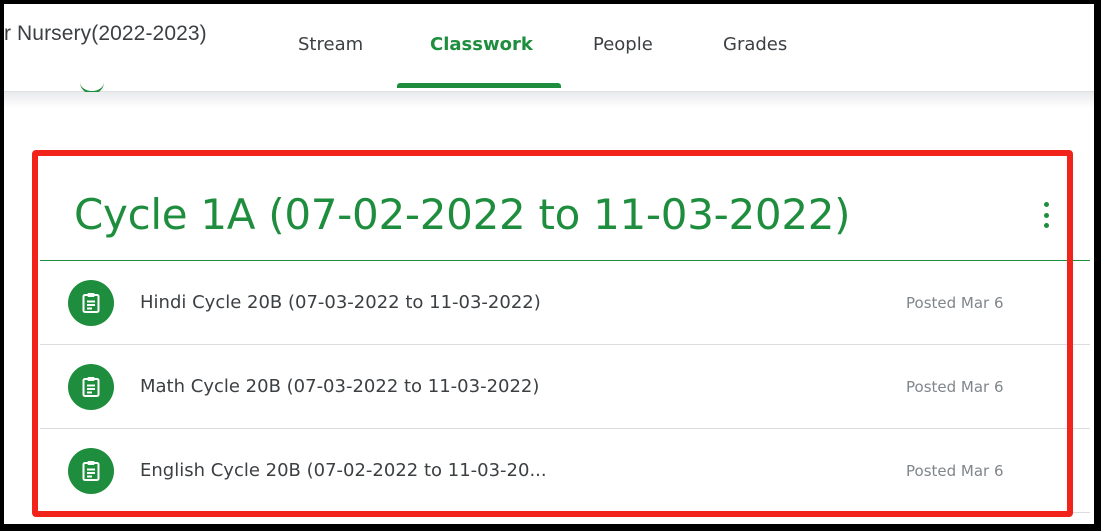 Image resolution: width=1101 pixels, height=531 pixels. I want to click on tab-grades: Grades, so click(755, 44).